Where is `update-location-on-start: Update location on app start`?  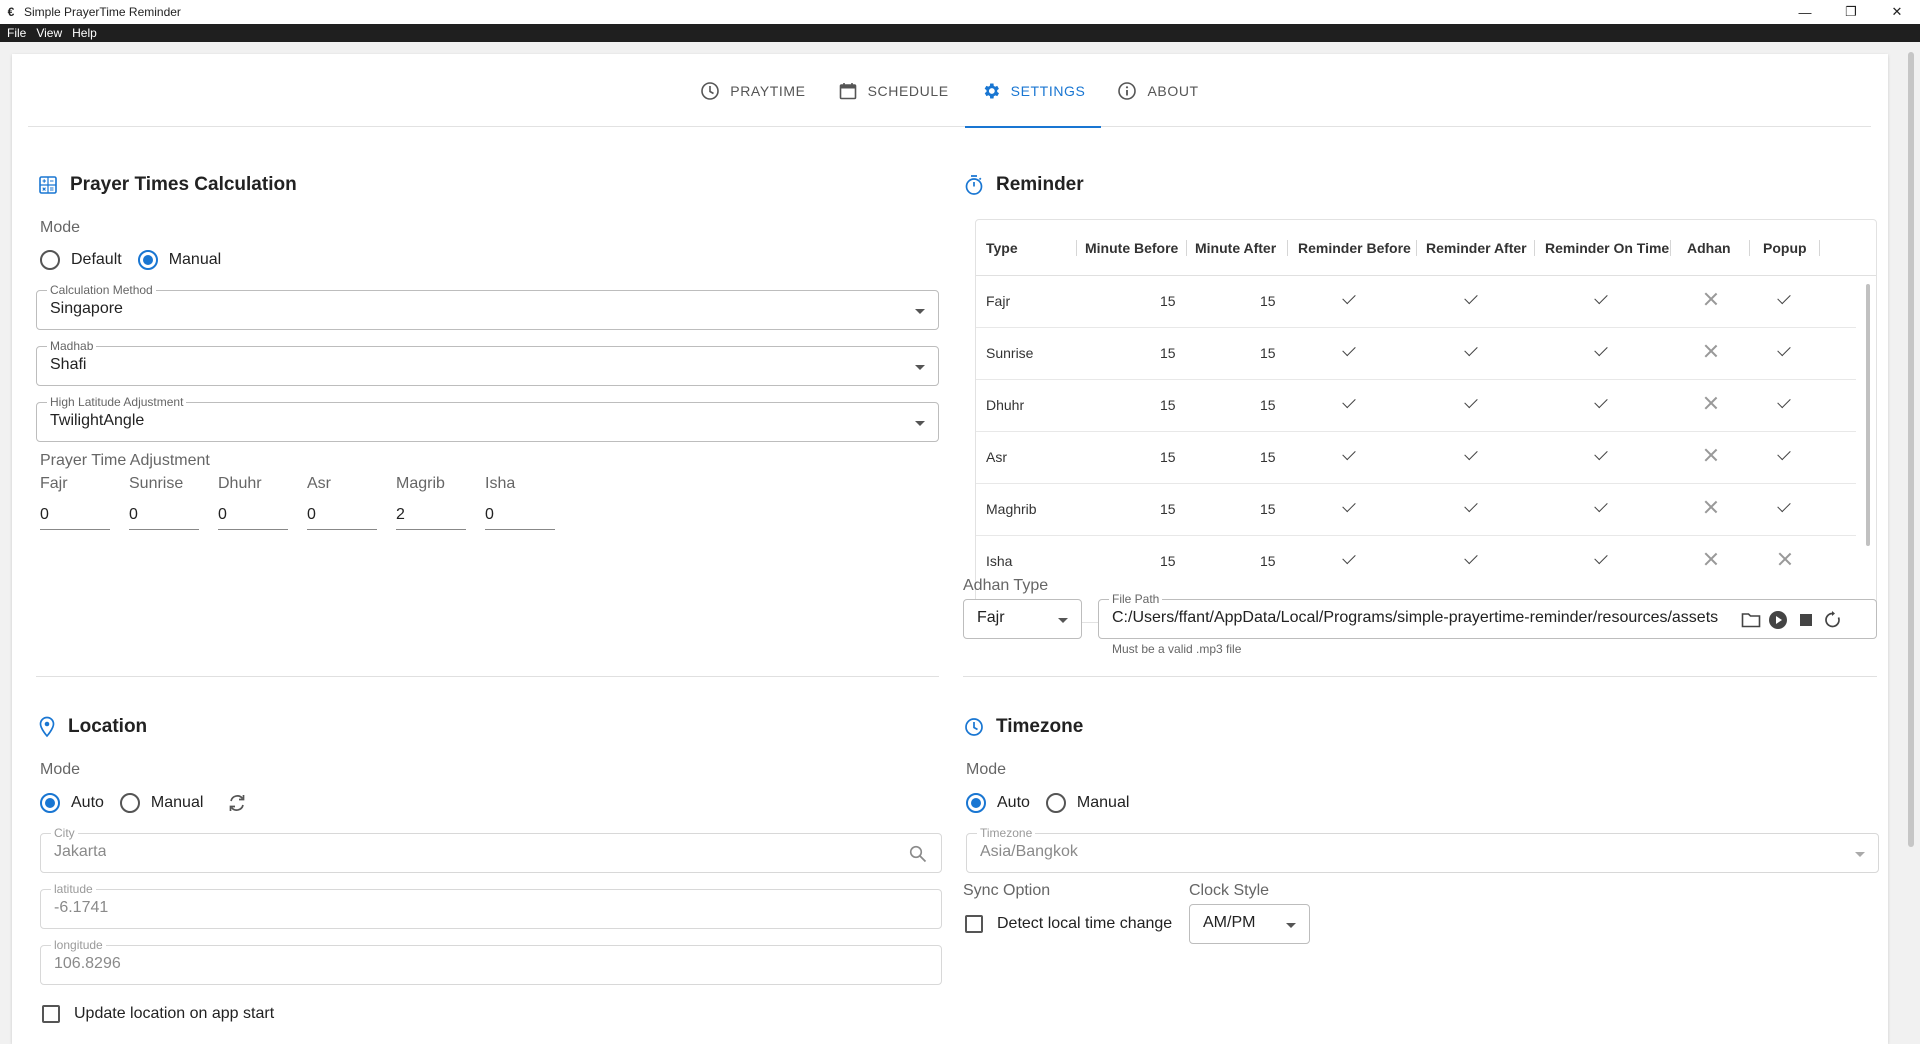
update-location-on-start: Update location on app start is located at coordinates (158, 1014).